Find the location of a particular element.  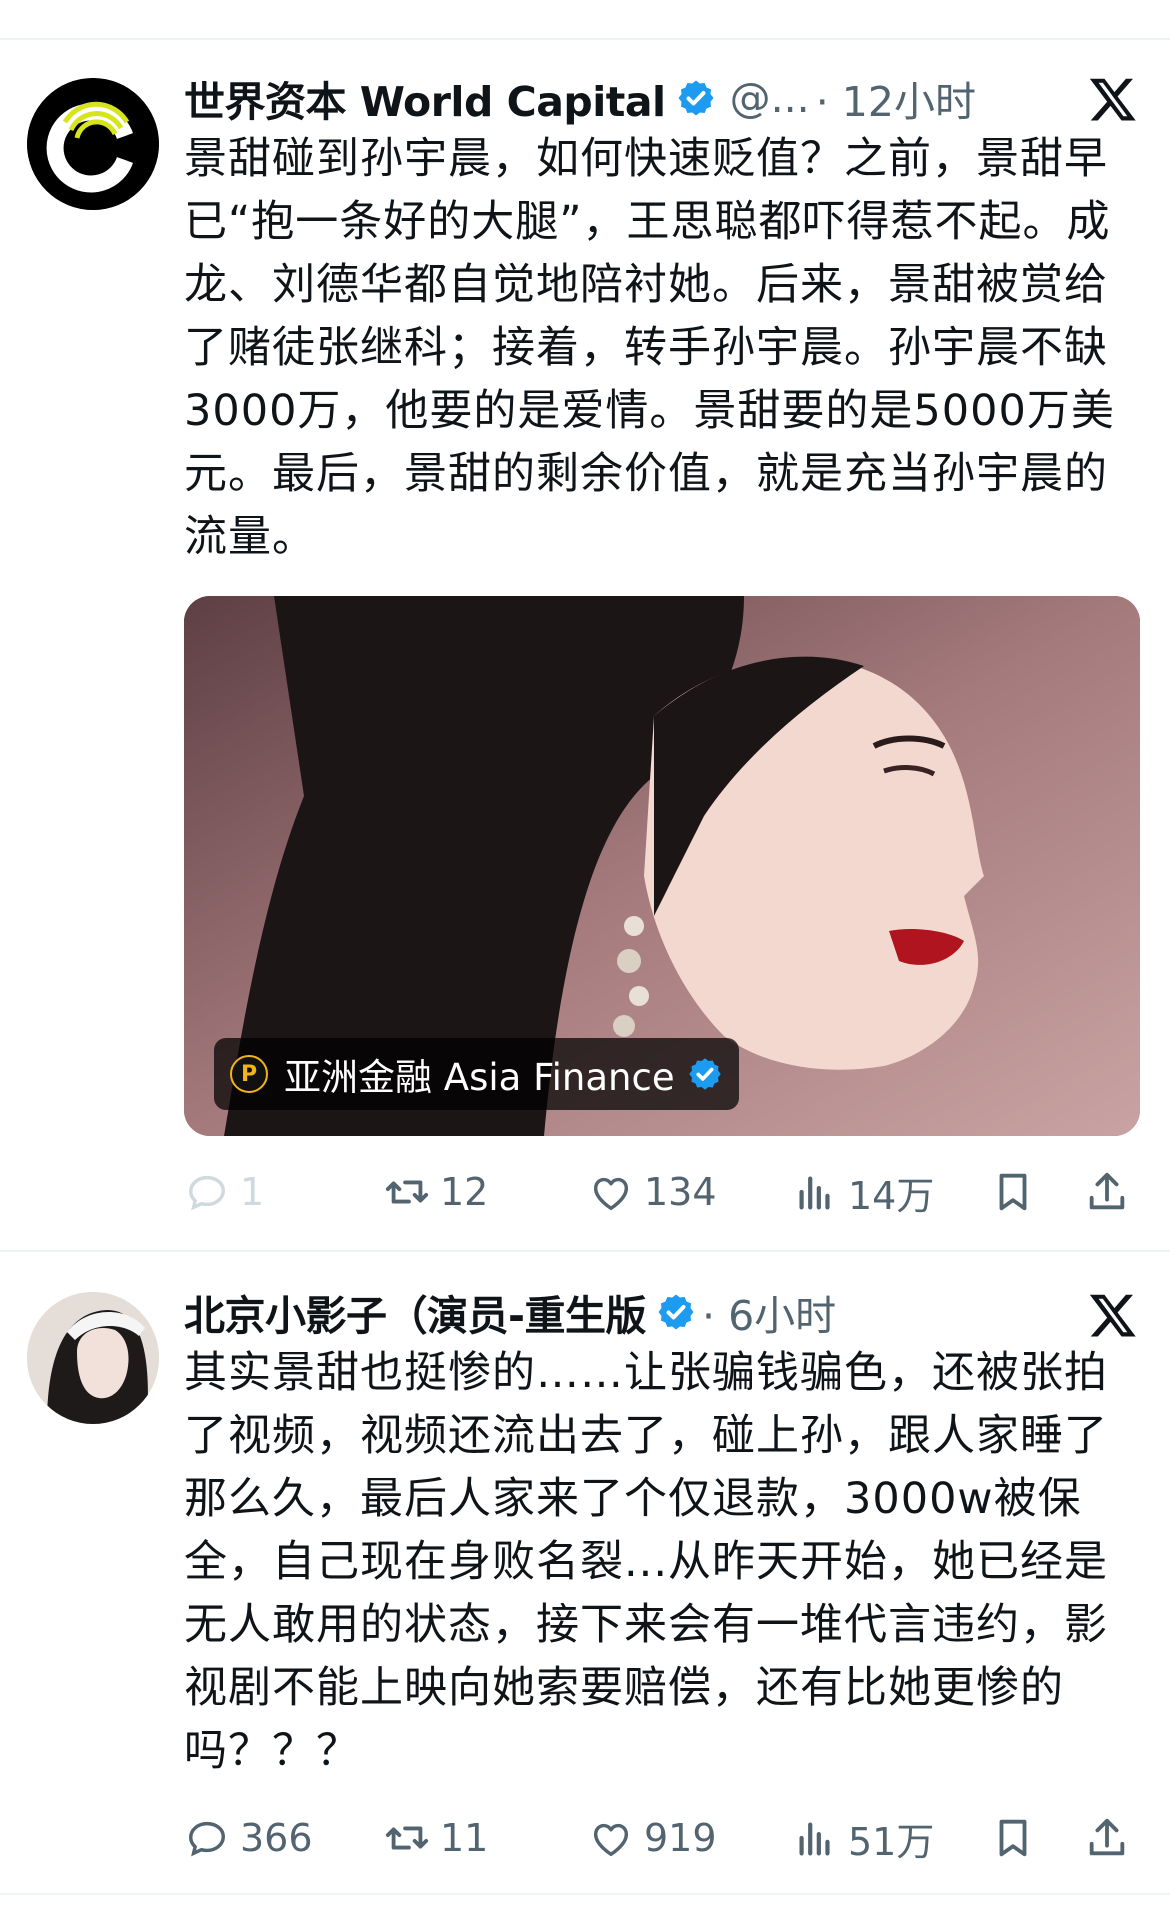

reply-button: 1 is located at coordinates (224, 1192).